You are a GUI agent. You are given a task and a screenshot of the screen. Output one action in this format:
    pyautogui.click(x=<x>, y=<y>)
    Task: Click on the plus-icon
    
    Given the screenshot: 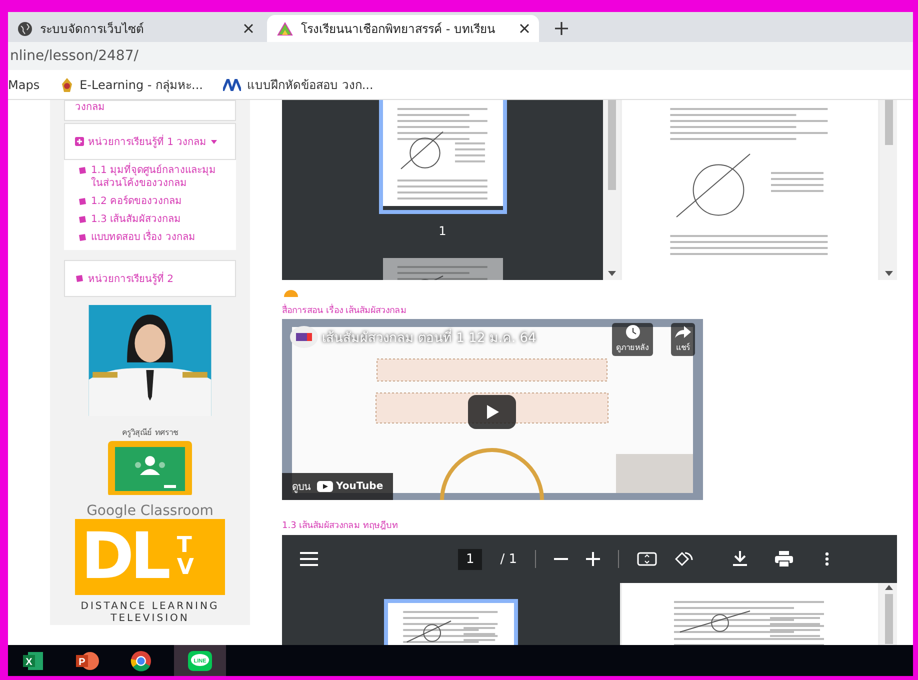 What is the action you would take?
    pyautogui.click(x=79, y=141)
    